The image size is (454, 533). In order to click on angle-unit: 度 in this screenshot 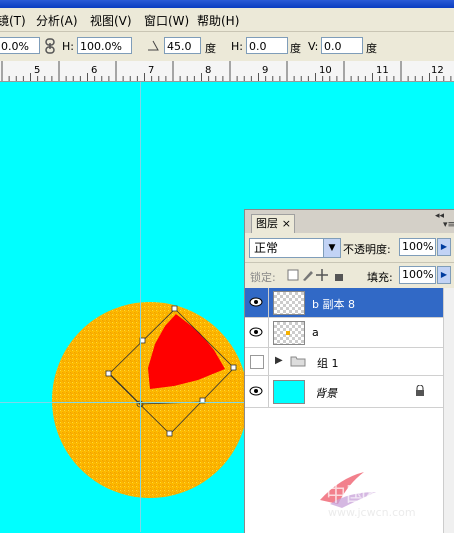, I will do `click(210, 48)`.